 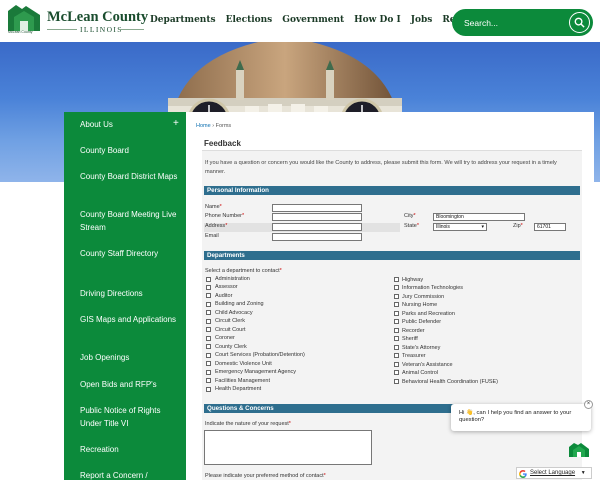 What do you see at coordinates (317, 237) in the screenshot?
I see `email-field` at bounding box center [317, 237].